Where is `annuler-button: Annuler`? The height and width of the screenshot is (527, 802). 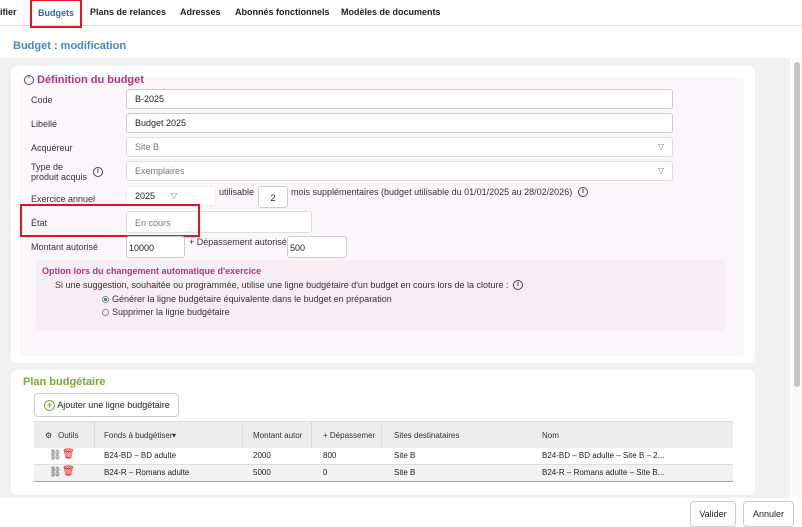 annuler-button: Annuler is located at coordinates (768, 514).